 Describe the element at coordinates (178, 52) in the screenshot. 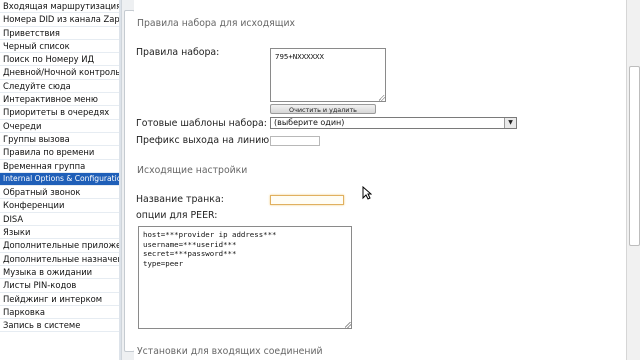

I see `dial-rules-label: Правила набора:` at that location.